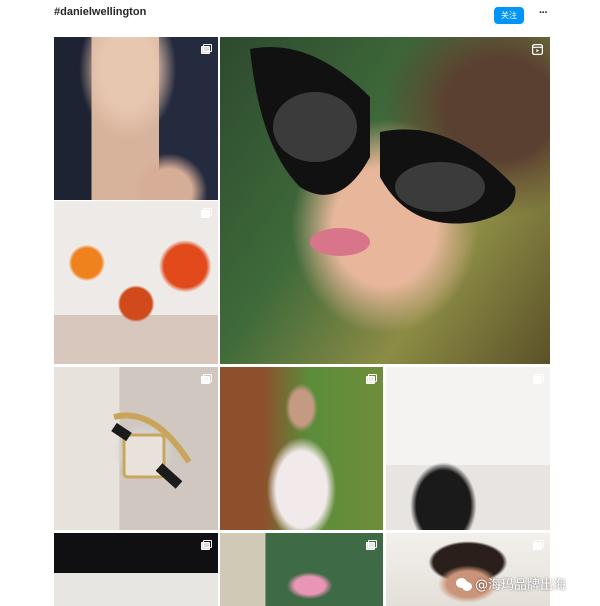 The image size is (600, 606). What do you see at coordinates (136, 282) in the screenshot?
I see `grid-post-autumn-watch` at bounding box center [136, 282].